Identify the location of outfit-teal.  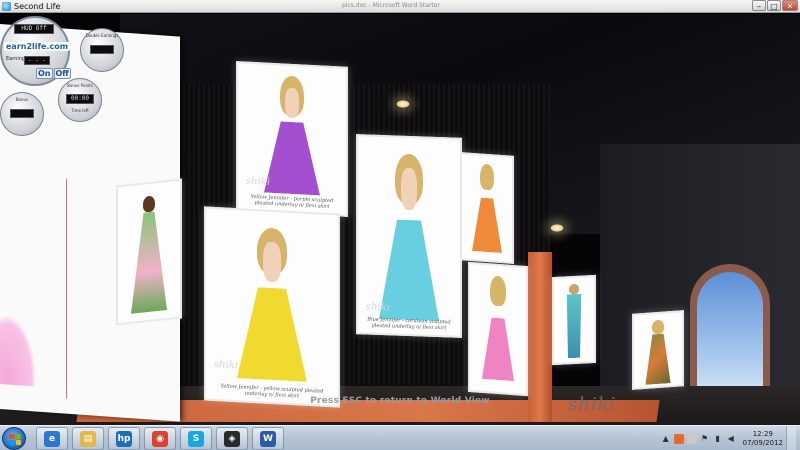
(574, 325).